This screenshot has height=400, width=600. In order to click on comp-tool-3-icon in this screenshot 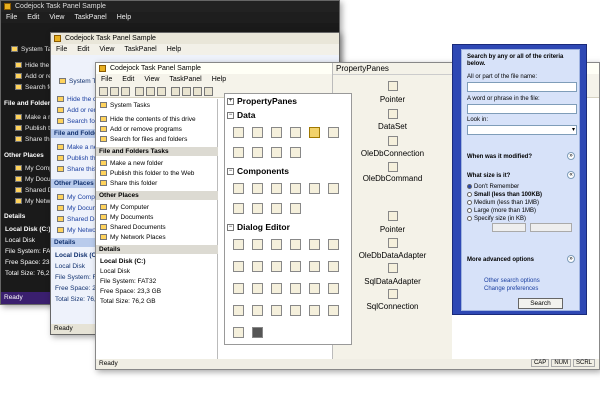, I will do `click(295, 188)`.